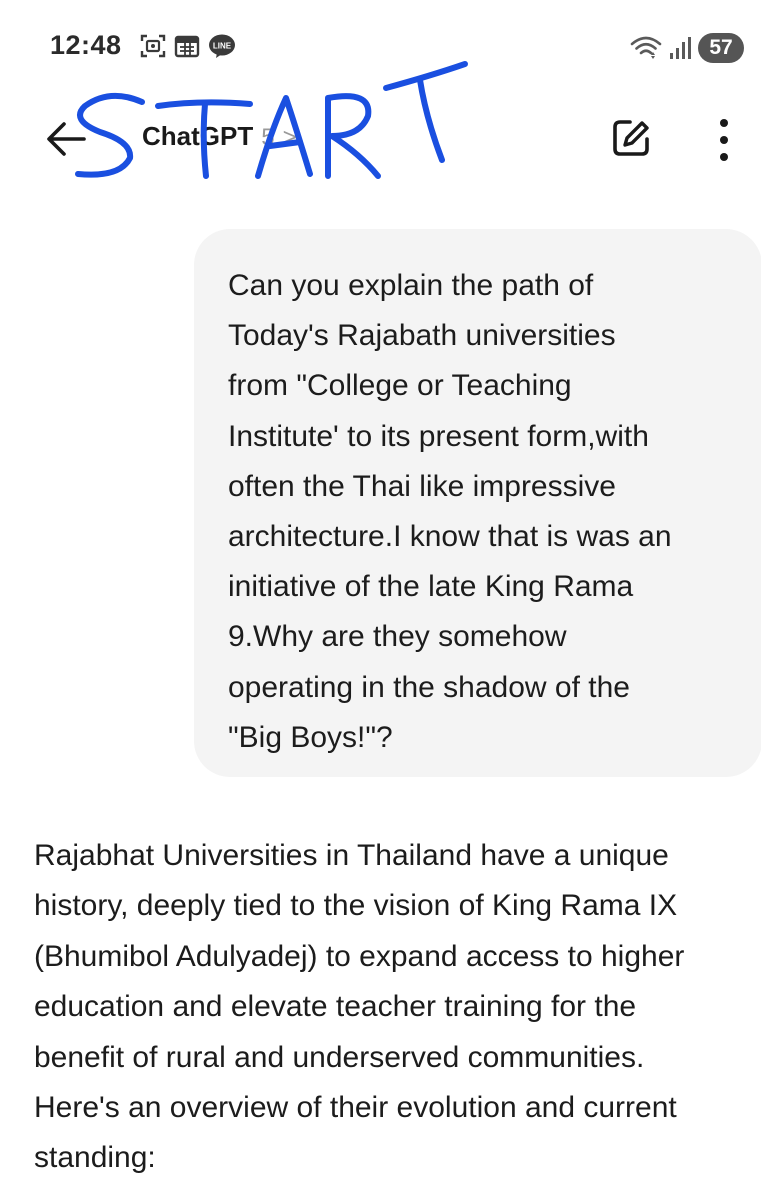  What do you see at coordinates (153, 46) in the screenshot?
I see `screenshot-icon` at bounding box center [153, 46].